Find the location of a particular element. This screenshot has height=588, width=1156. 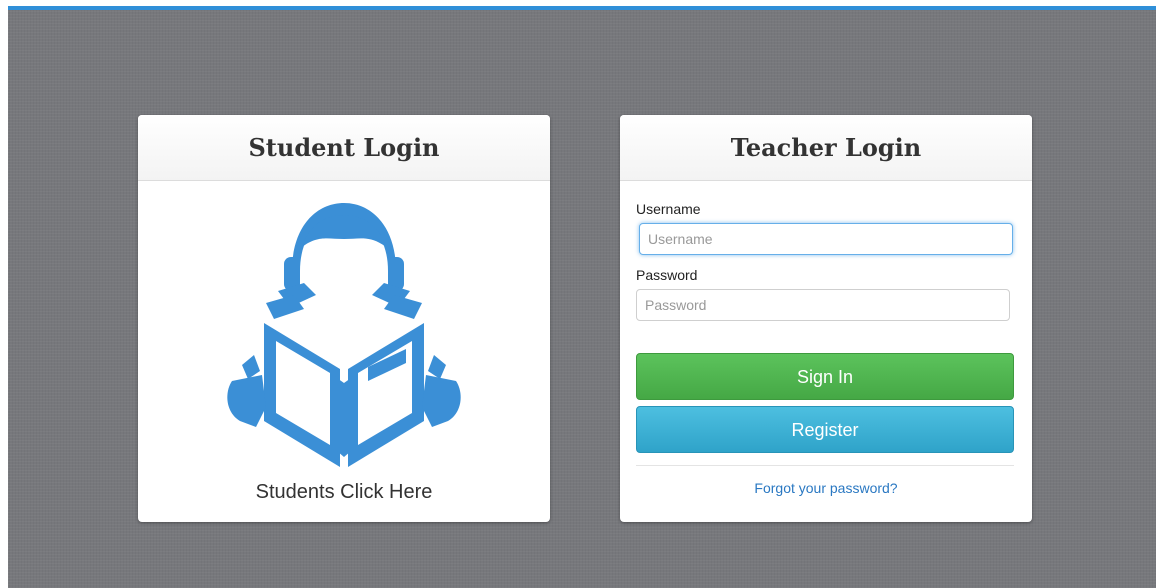

student-panel-header: Student Login is located at coordinates (344, 148).